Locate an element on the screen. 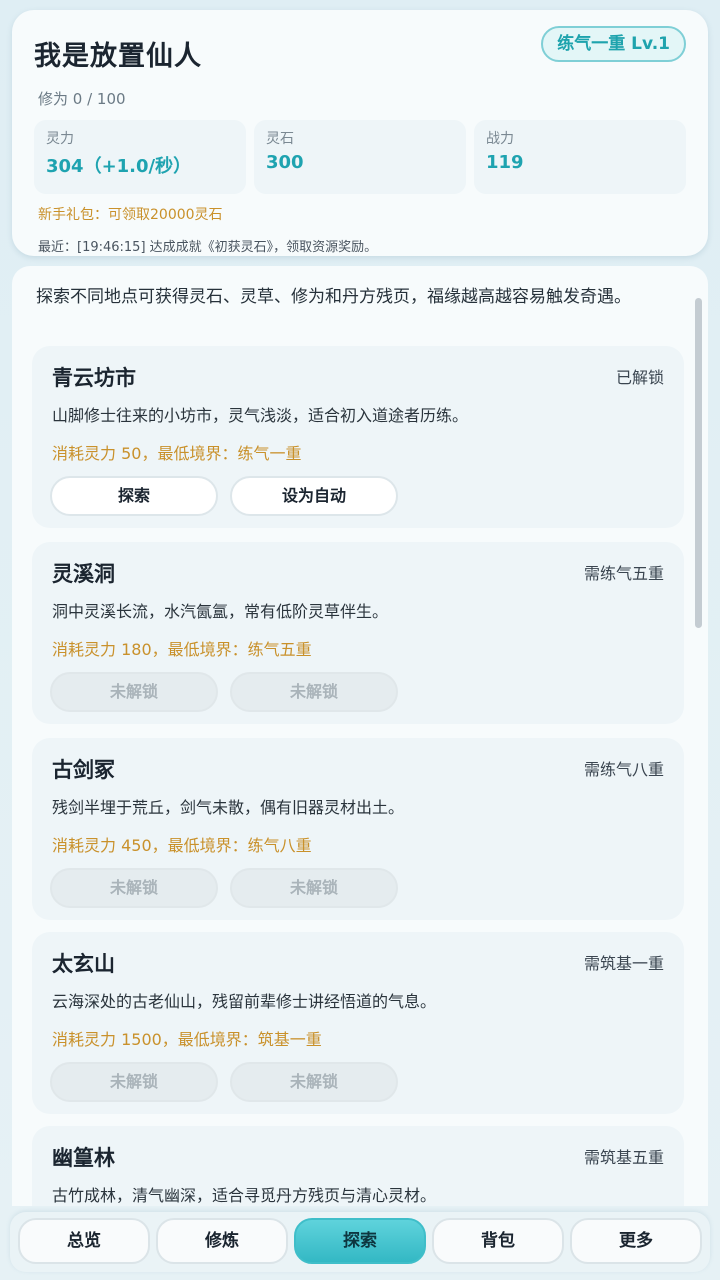 This screenshot has width=720, height=1280. stats-row: 灵力 304（+1.0/秒） 灵石 300 战力 119 is located at coordinates (360, 157).